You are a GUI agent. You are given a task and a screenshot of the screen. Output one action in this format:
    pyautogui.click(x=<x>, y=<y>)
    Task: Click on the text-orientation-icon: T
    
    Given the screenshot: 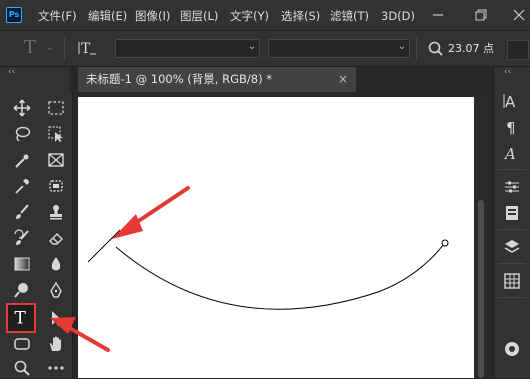 What is the action you would take?
    pyautogui.click(x=88, y=49)
    